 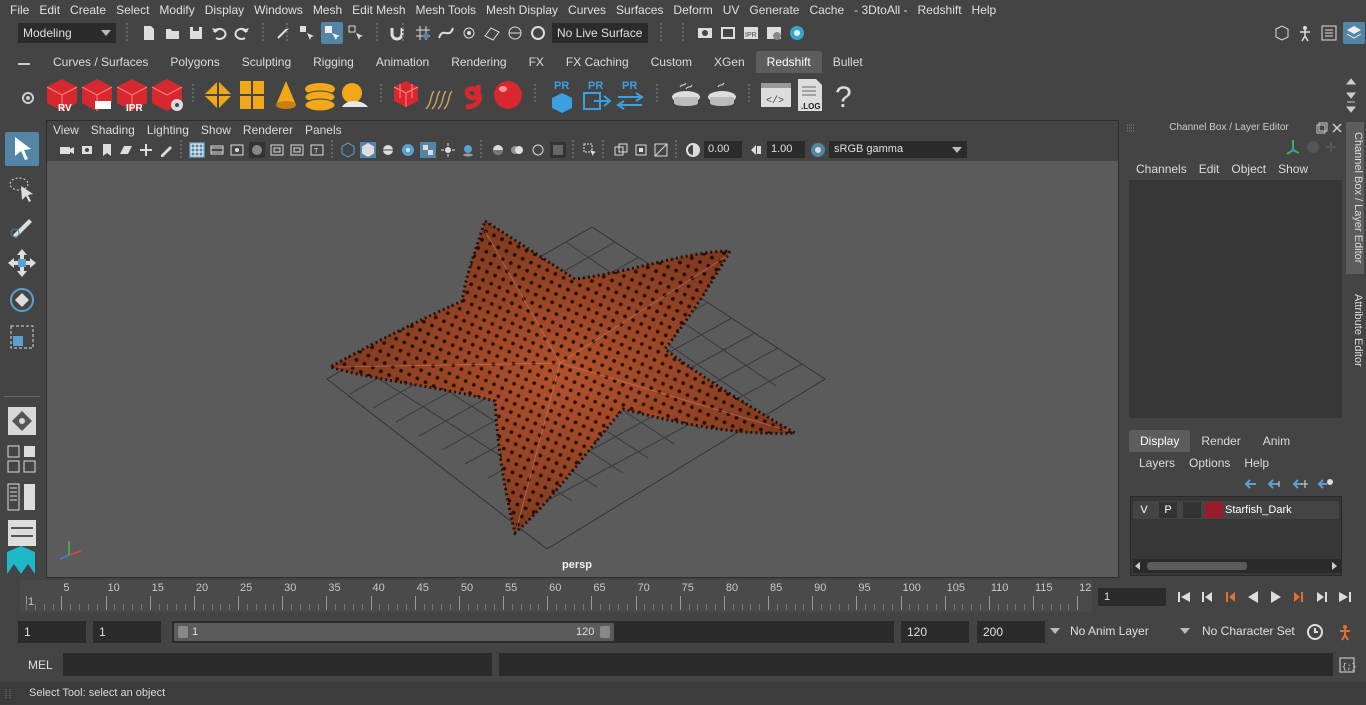 I want to click on menu-modify: Modify, so click(x=176, y=10).